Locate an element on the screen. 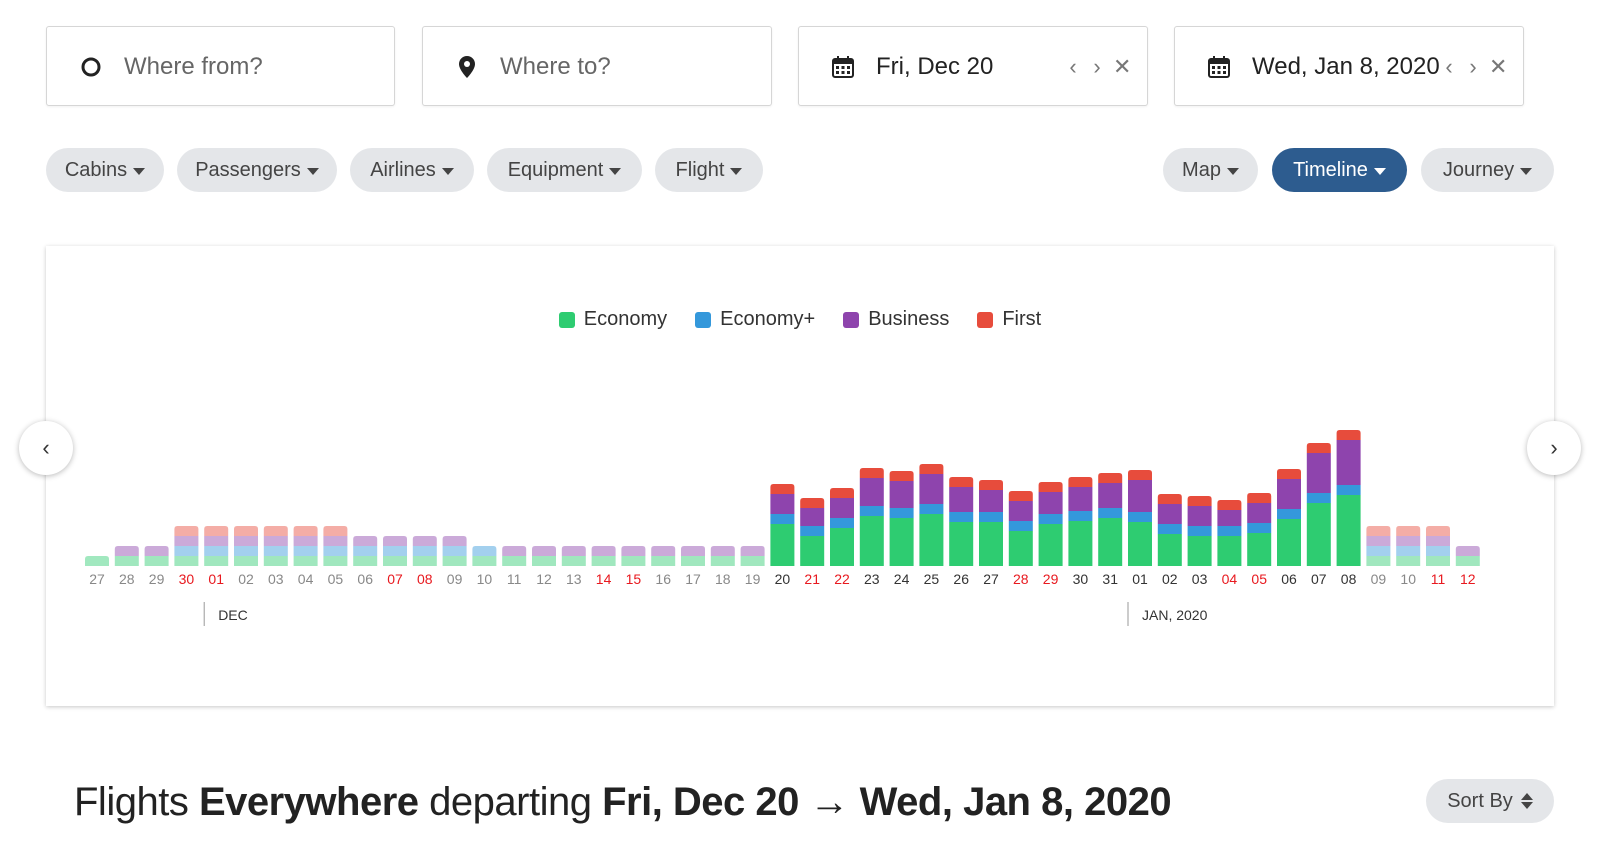 The image size is (1600, 850). chart-prev-button: ‹ is located at coordinates (46, 448).